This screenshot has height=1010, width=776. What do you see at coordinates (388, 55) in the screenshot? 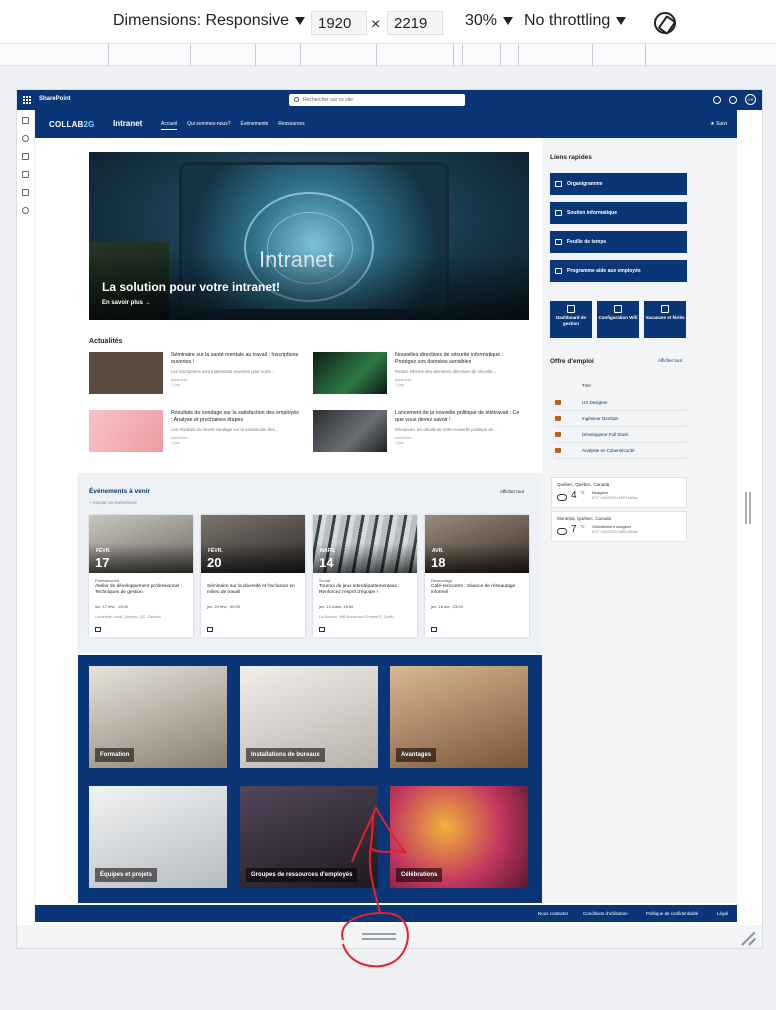
I see `media-query-ruler` at bounding box center [388, 55].